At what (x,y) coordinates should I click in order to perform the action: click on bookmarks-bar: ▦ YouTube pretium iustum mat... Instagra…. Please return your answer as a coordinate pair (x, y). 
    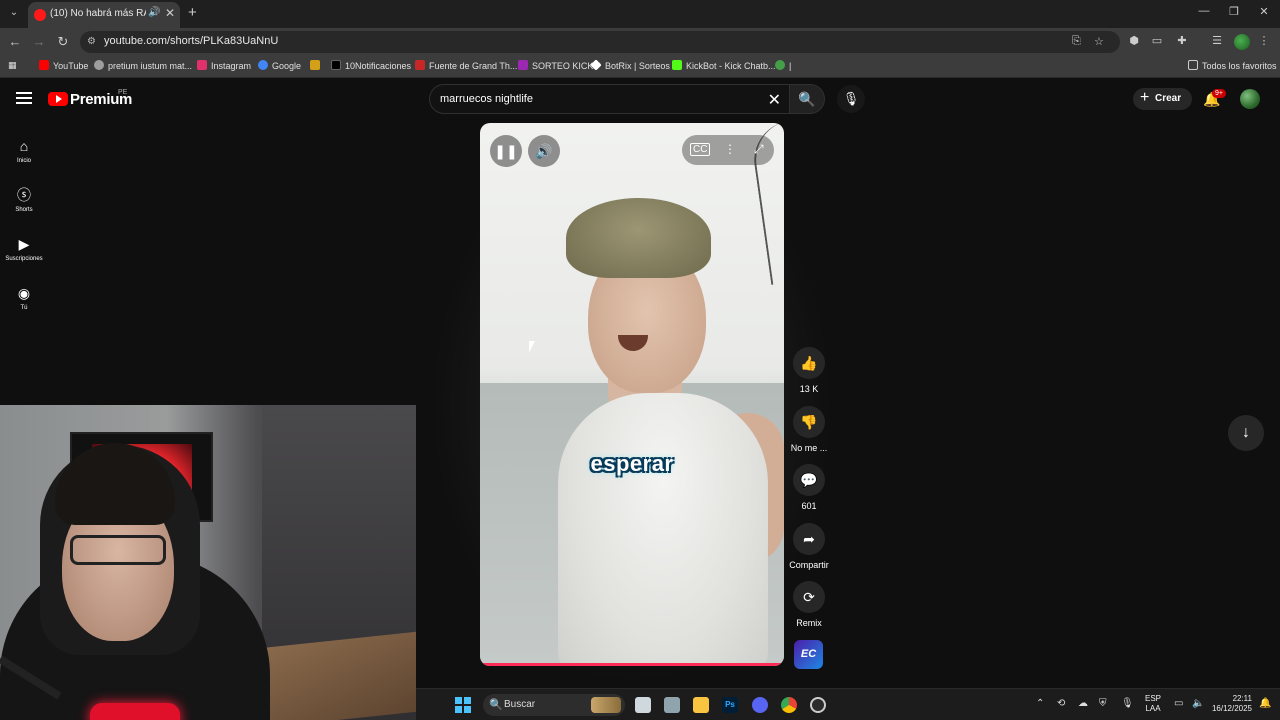
    Looking at the image, I should click on (640, 67).